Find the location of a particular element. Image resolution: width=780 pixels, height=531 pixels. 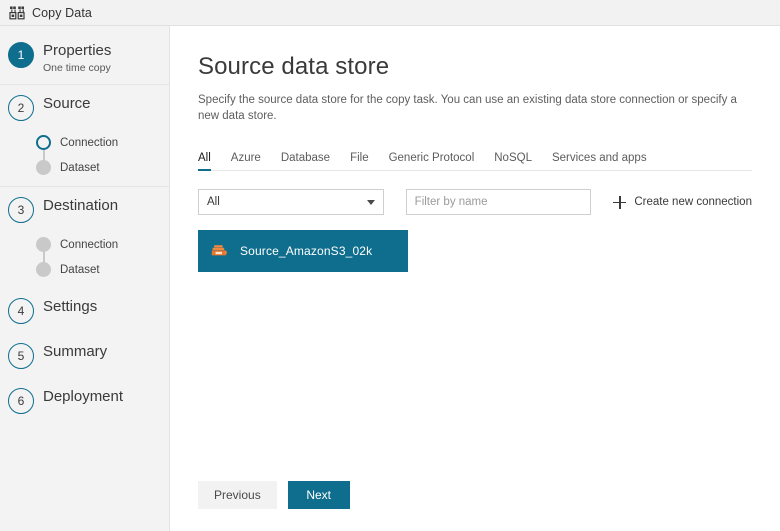

step-texts-source: Source is located at coordinates (67, 103).